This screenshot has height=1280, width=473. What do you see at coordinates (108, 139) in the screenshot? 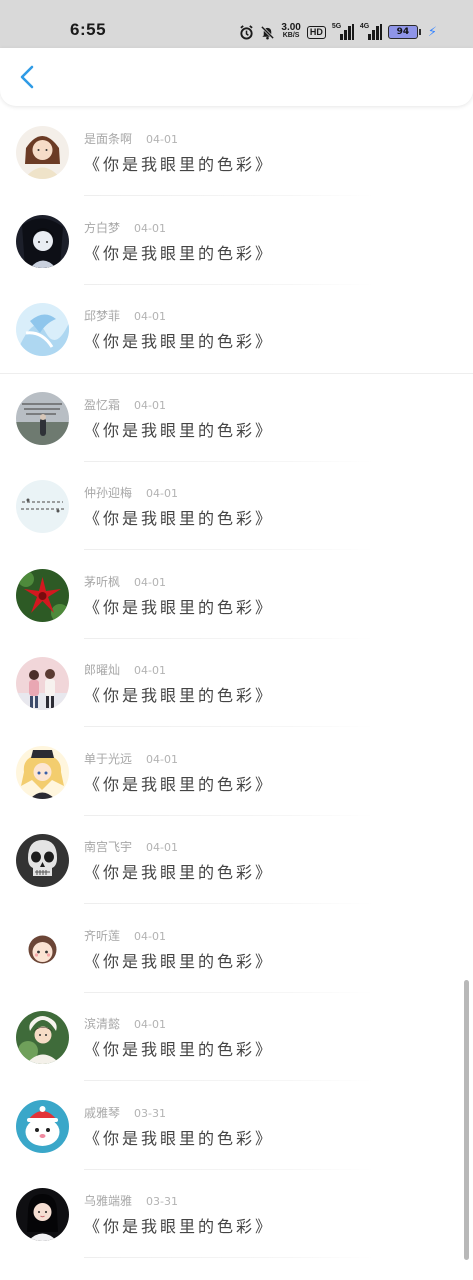
I see `user-name: 是面条啊` at bounding box center [108, 139].